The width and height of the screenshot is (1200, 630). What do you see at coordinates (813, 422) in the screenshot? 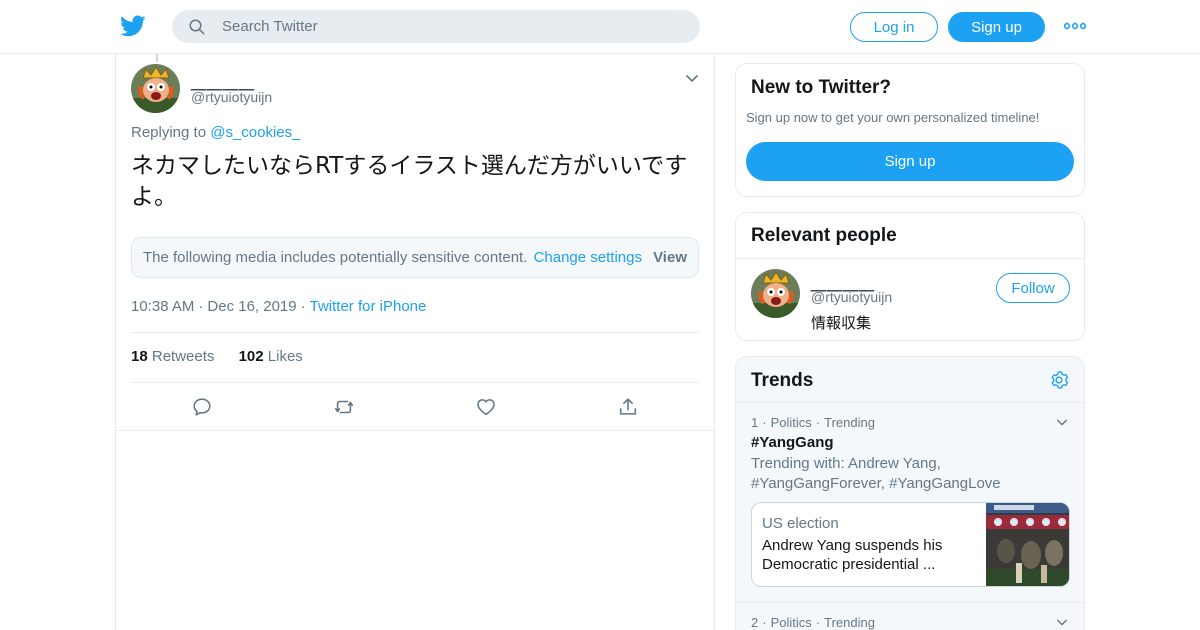
I see `trend-meta: 1 · Politics · Trending` at bounding box center [813, 422].